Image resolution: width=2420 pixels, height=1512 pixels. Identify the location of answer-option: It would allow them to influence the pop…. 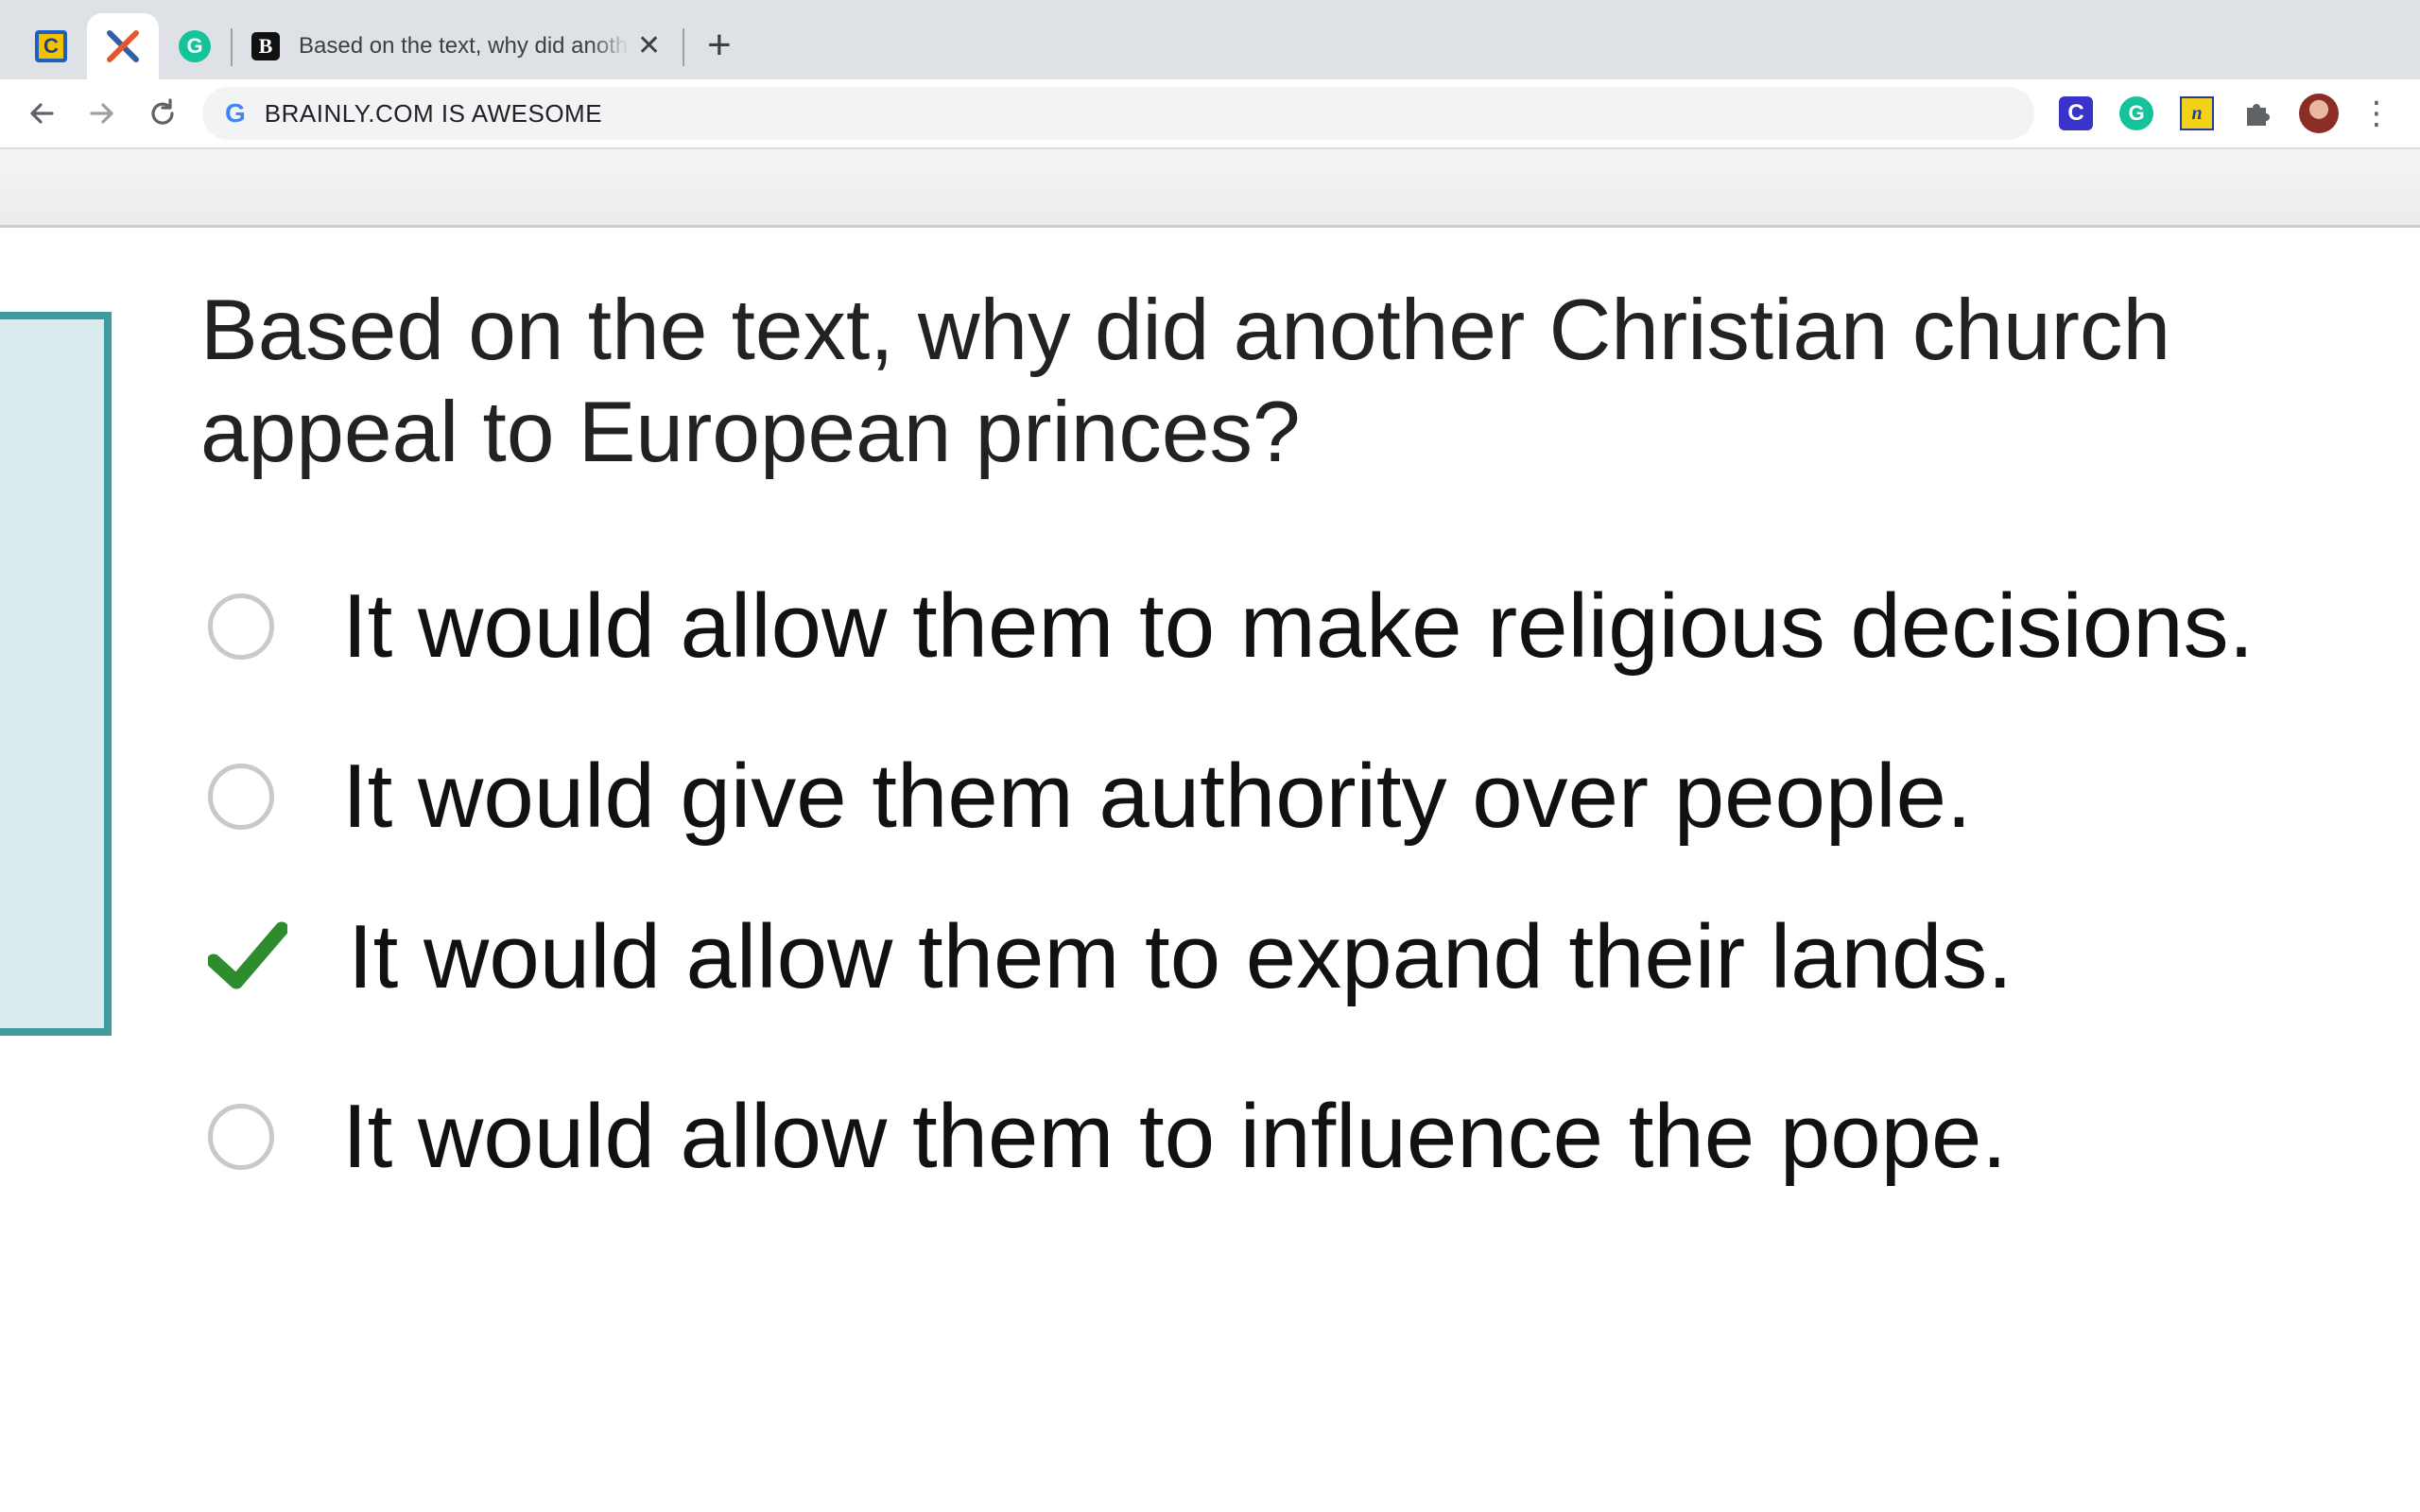
(1107, 1137).